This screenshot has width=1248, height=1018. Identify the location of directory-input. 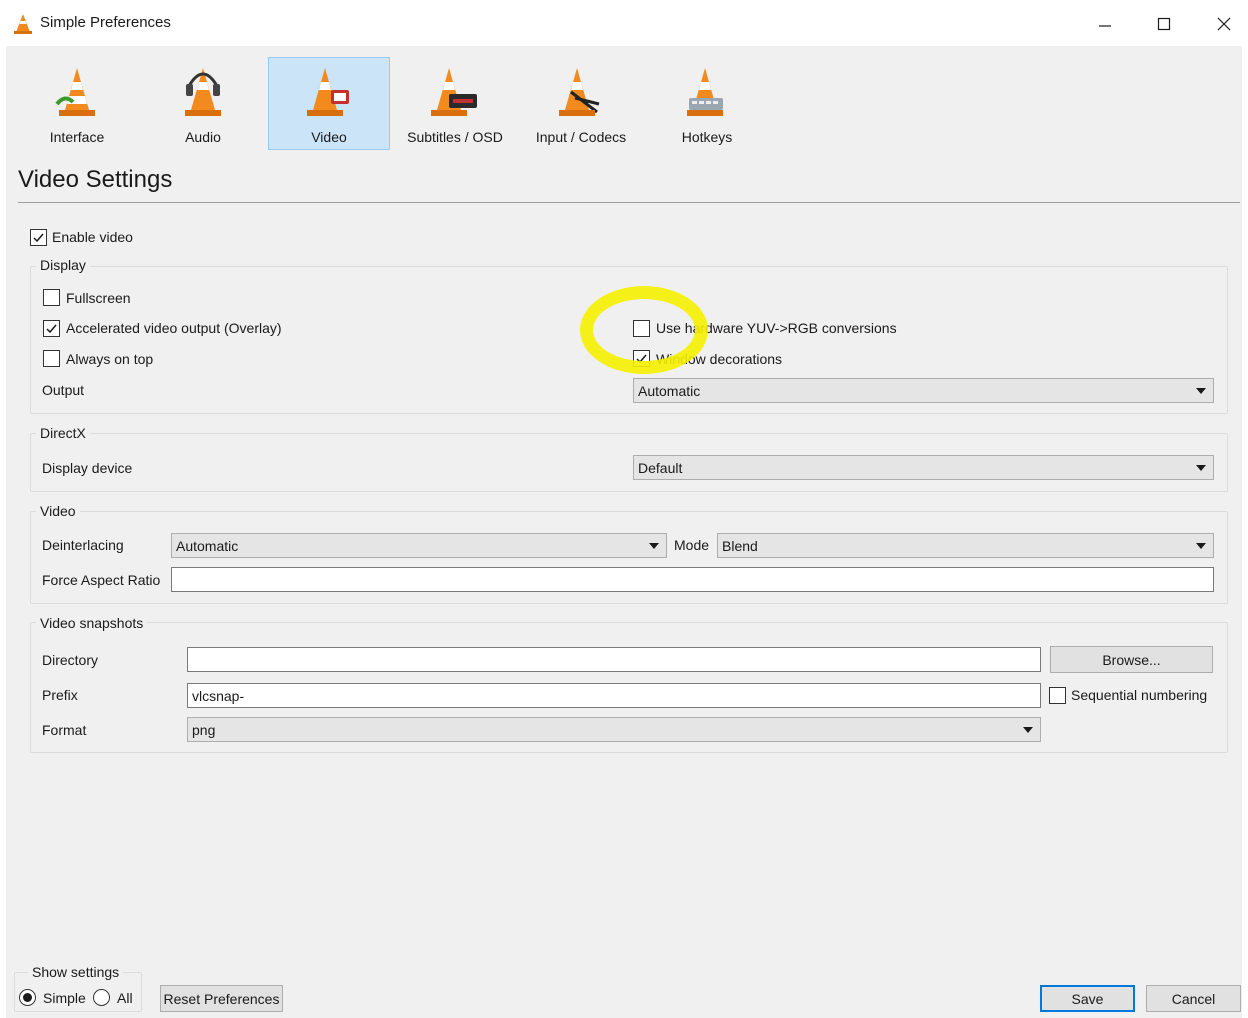
(614, 659).